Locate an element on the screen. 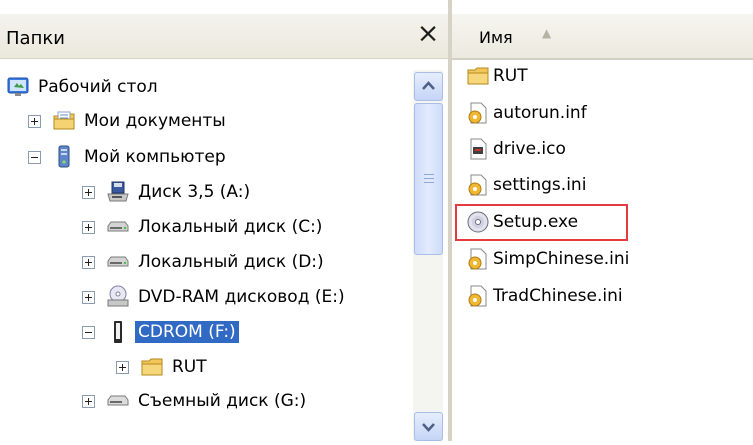 This screenshot has height=445, width=753. column-header-name: Имя ▲ is located at coordinates (602, 37).